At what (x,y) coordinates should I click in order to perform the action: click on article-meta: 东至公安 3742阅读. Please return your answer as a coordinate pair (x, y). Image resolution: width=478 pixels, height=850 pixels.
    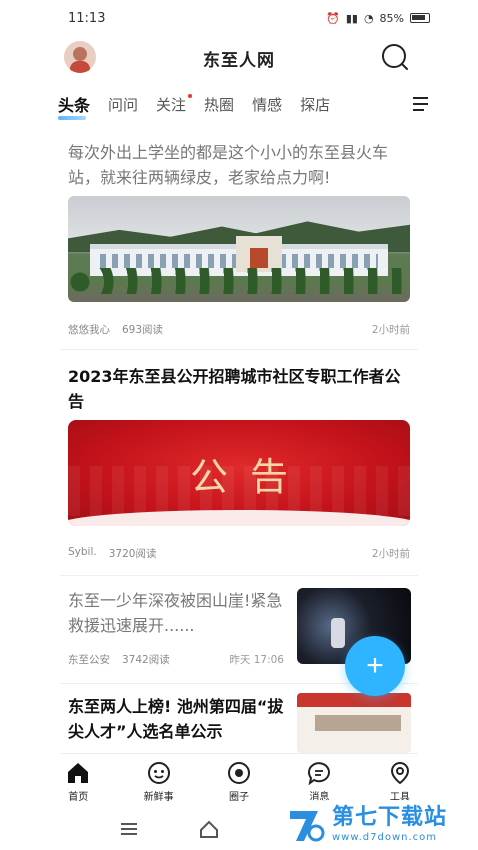
    Looking at the image, I should click on (119, 659).